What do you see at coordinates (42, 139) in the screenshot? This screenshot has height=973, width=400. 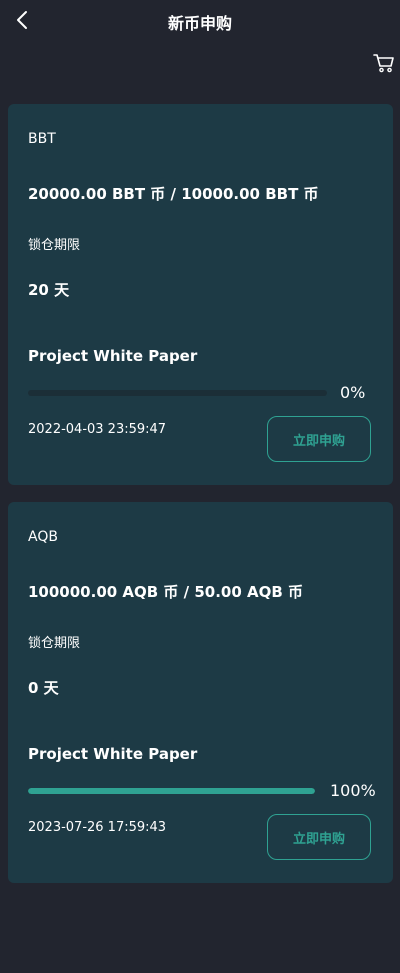 I see `coin-name: BBT` at bounding box center [42, 139].